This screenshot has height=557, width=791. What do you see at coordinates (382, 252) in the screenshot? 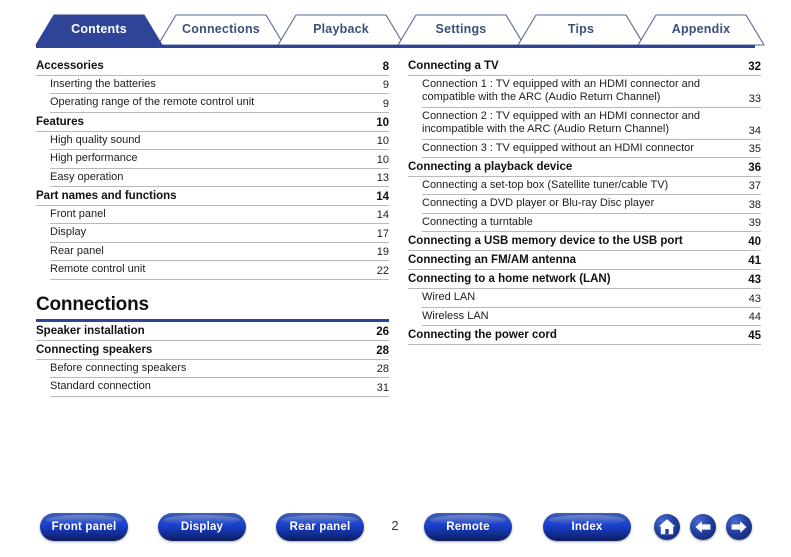
I see `toc-entry-page: 19` at bounding box center [382, 252].